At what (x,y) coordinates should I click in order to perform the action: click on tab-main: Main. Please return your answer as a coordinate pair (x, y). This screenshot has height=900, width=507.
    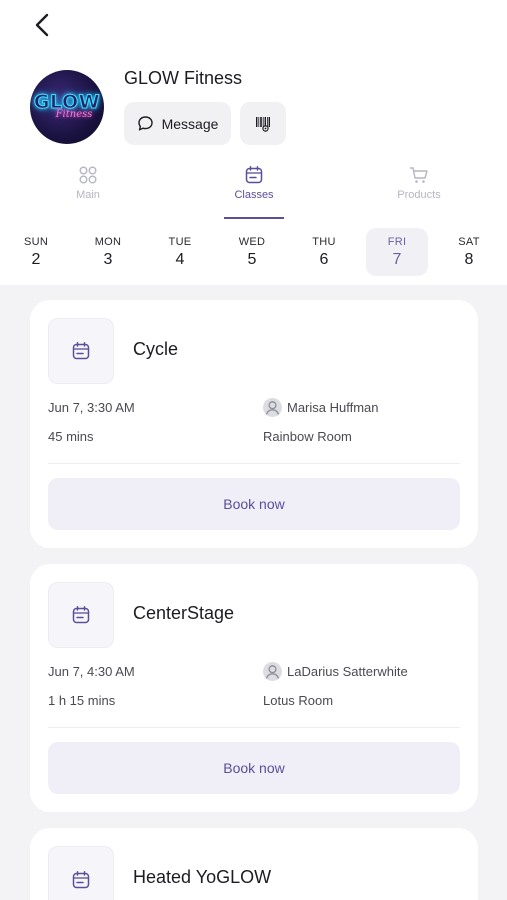
    Looking at the image, I should click on (88, 192).